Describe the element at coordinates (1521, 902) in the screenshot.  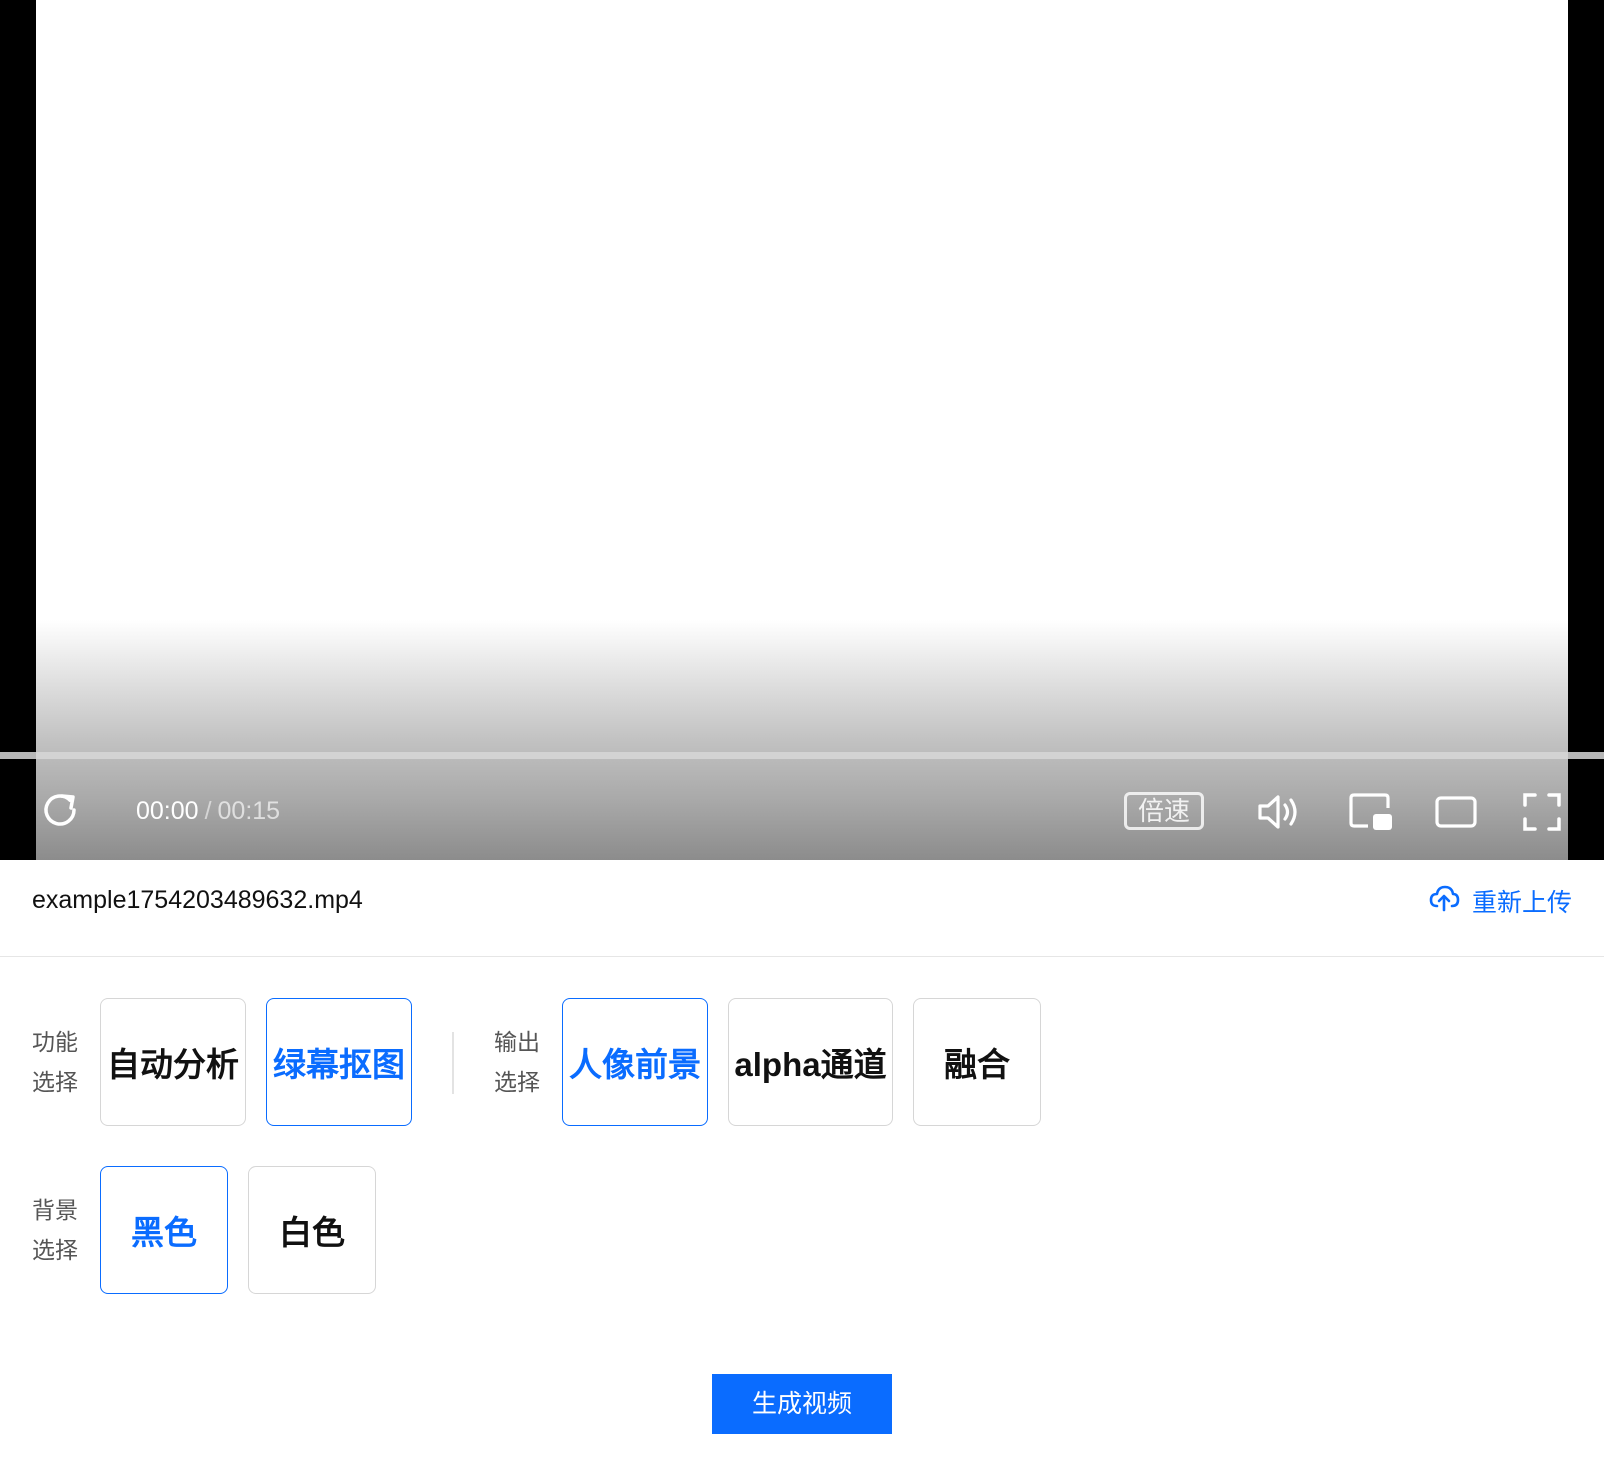
I see `reupload-label: 重新上传` at that location.